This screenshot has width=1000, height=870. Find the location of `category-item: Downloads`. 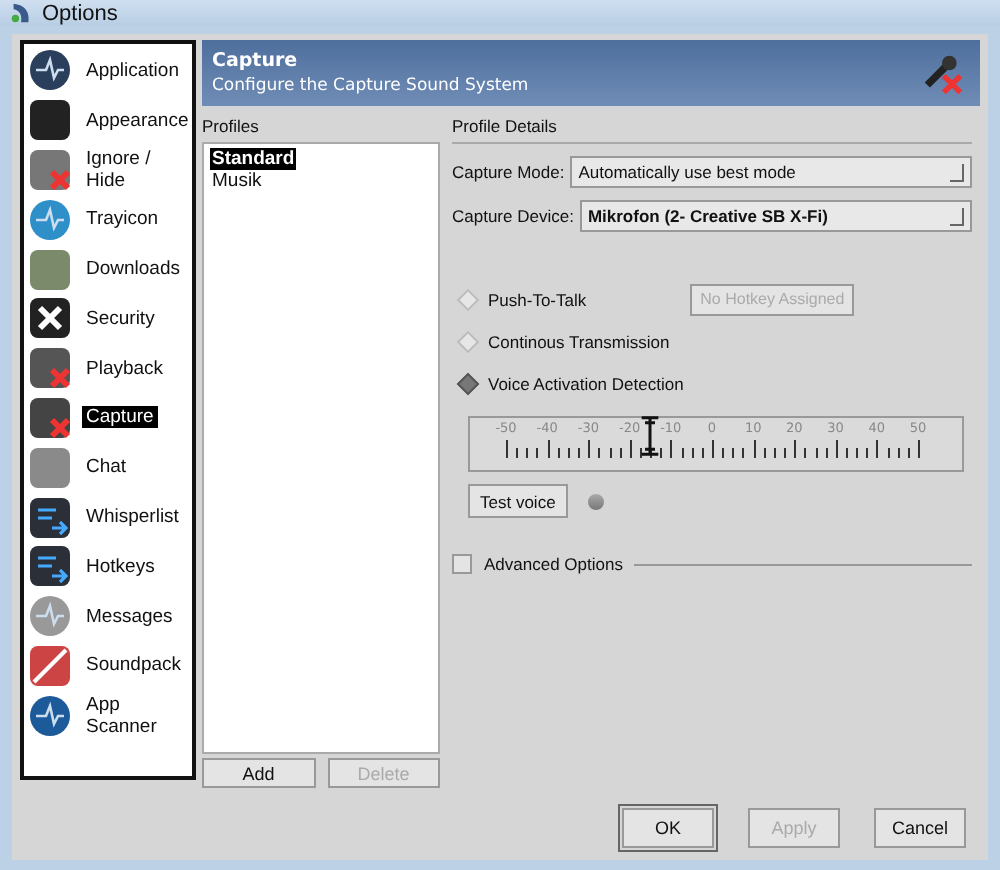

category-item: Downloads is located at coordinates (108, 269).